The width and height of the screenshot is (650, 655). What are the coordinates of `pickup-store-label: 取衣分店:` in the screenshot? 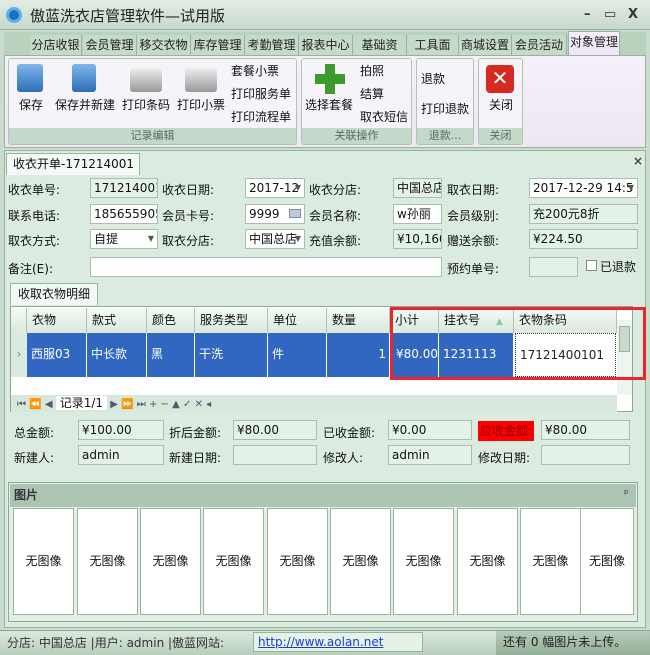 It's located at (188, 241).